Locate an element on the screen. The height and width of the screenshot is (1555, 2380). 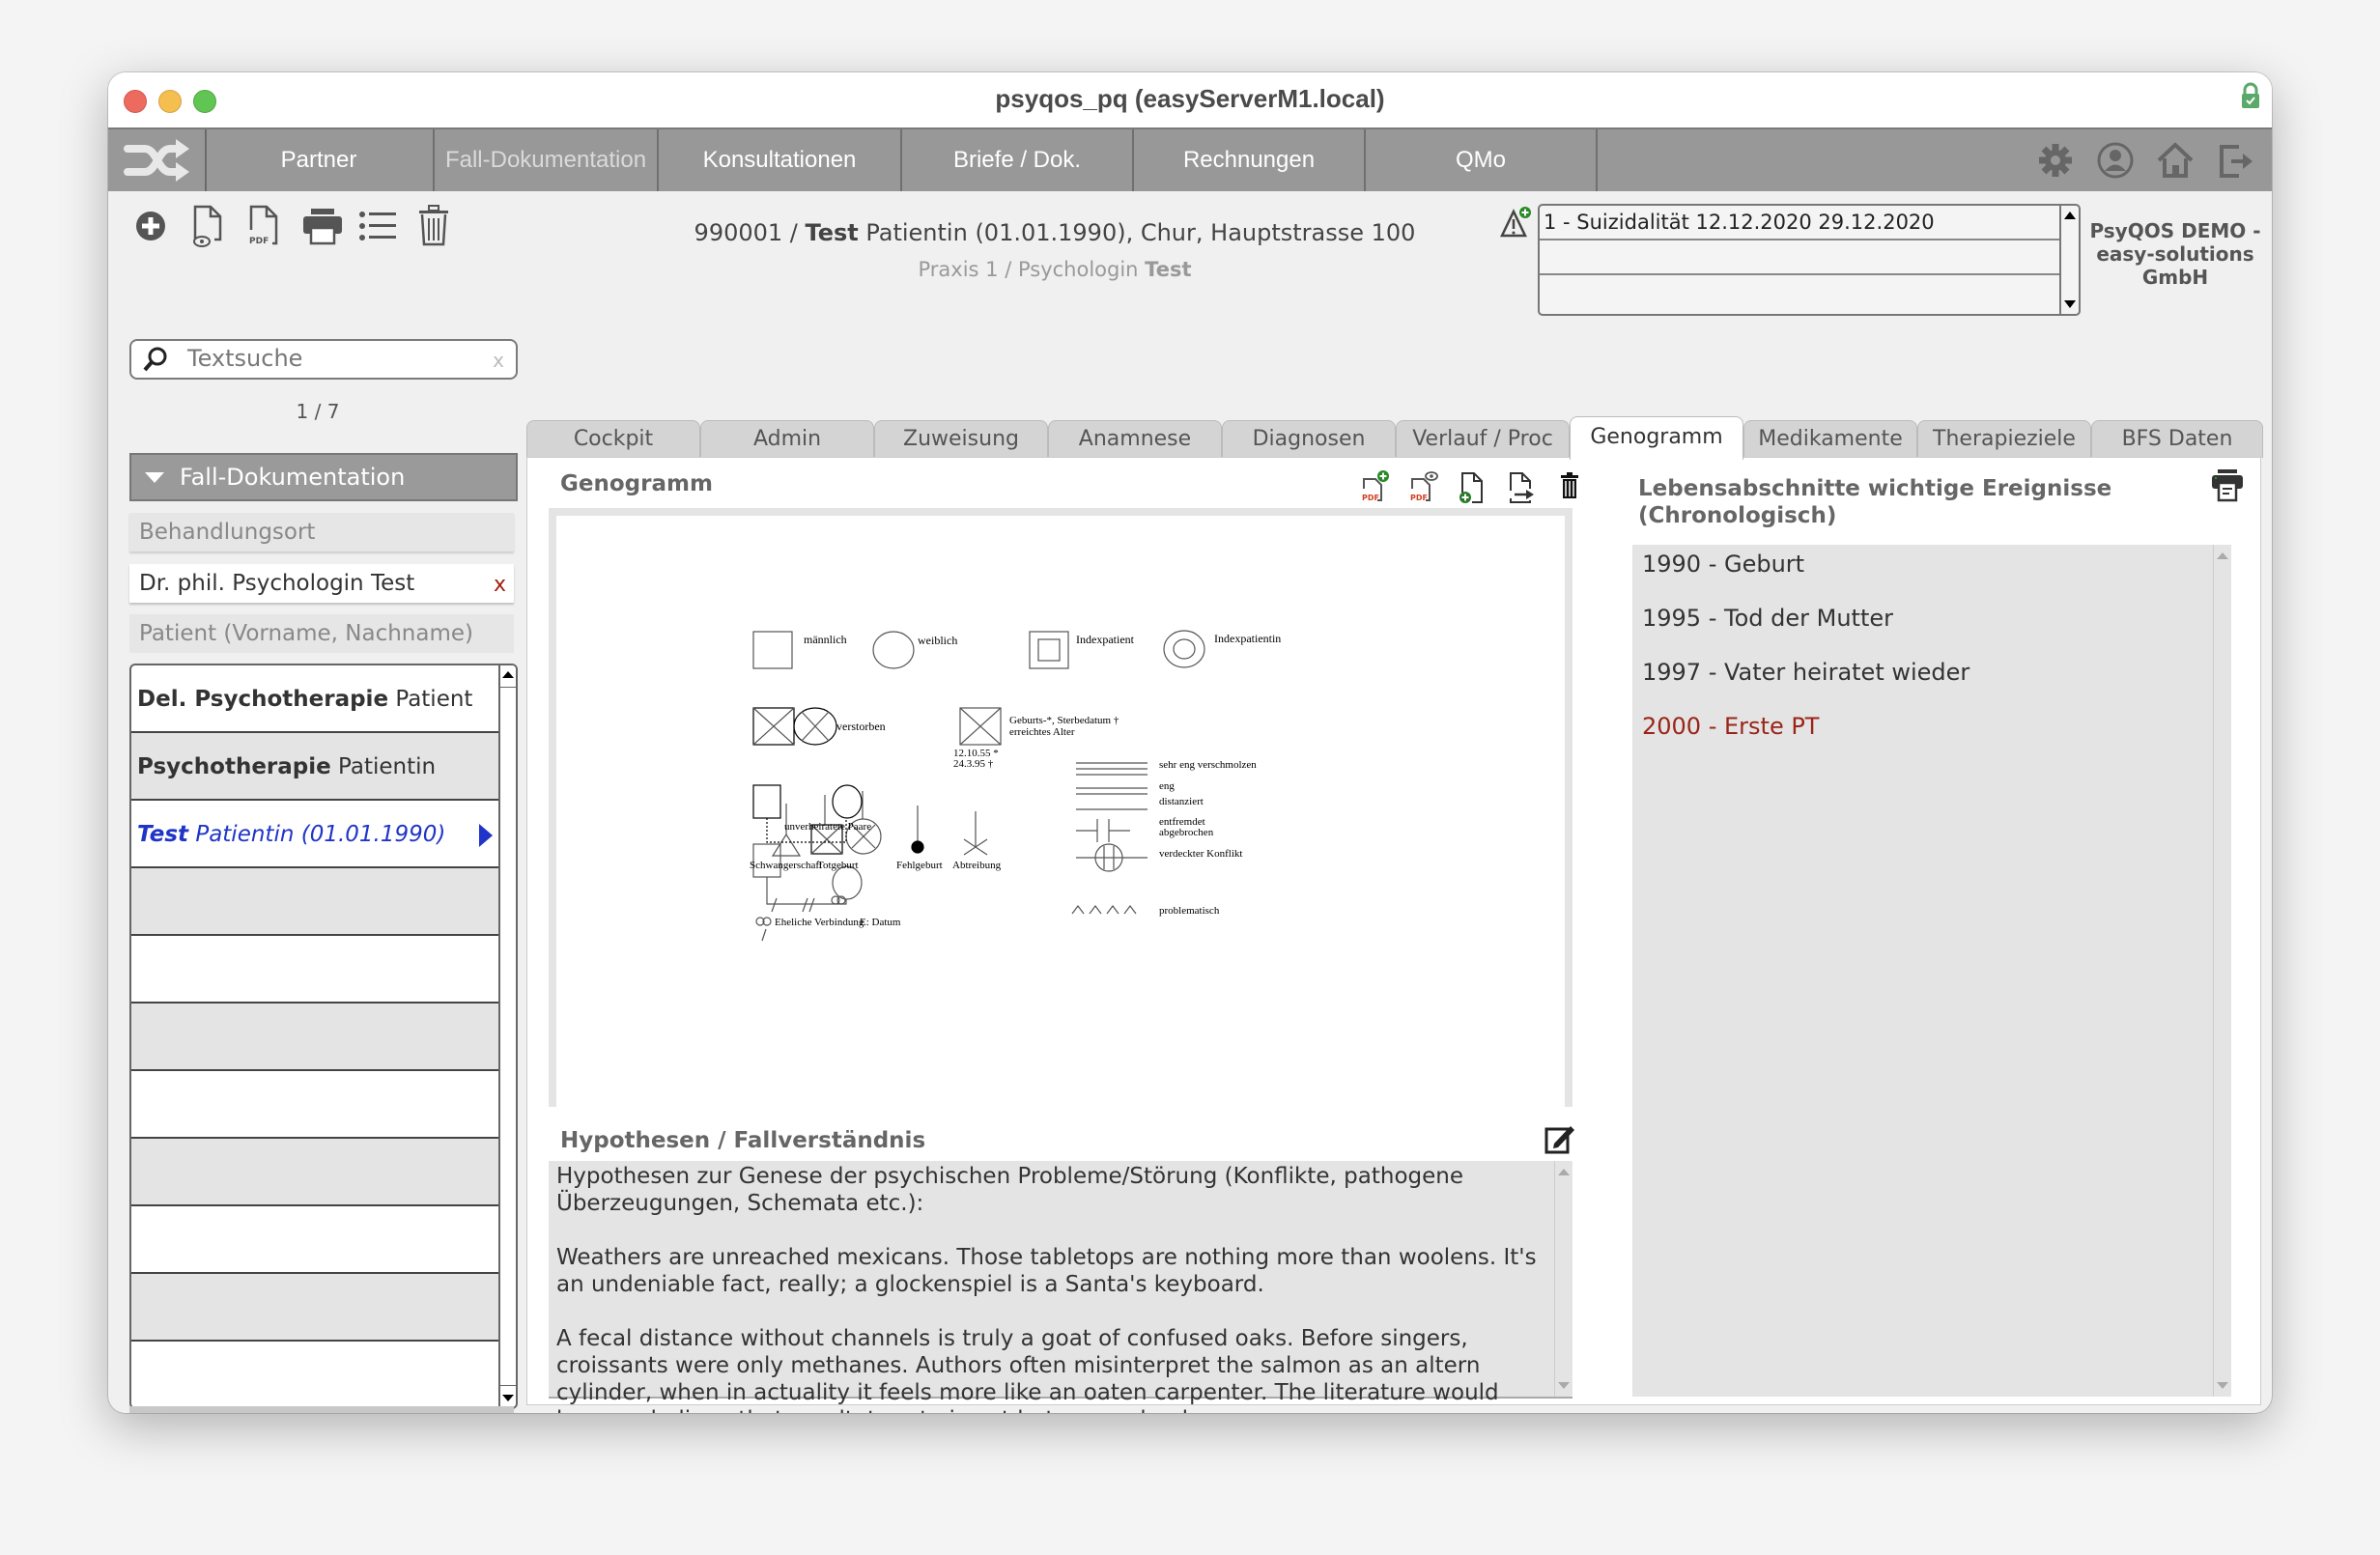
behandlungsort-field: Behandlungsort is located at coordinates (322, 532).